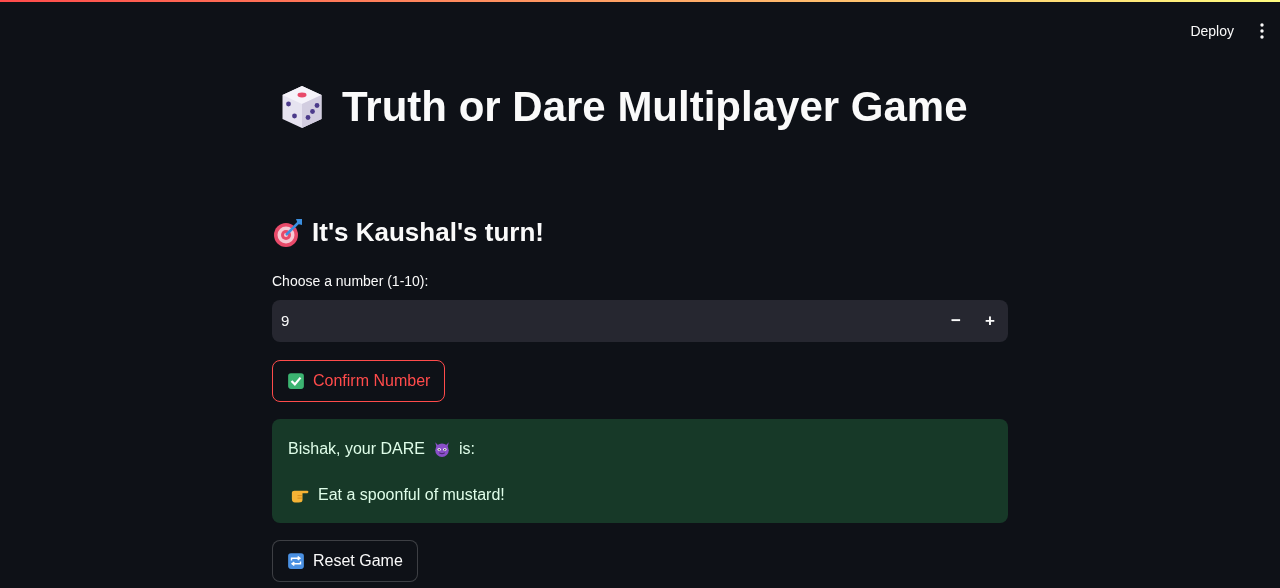 This screenshot has height=588, width=1280. Describe the element at coordinates (1212, 31) in the screenshot. I see `deploy-button: Deploy` at that location.